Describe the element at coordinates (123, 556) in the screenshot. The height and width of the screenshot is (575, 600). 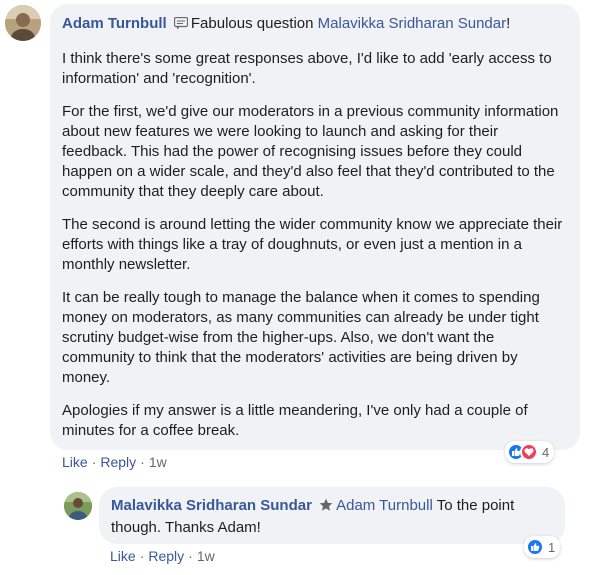
I see `reply-like-button: Like` at that location.